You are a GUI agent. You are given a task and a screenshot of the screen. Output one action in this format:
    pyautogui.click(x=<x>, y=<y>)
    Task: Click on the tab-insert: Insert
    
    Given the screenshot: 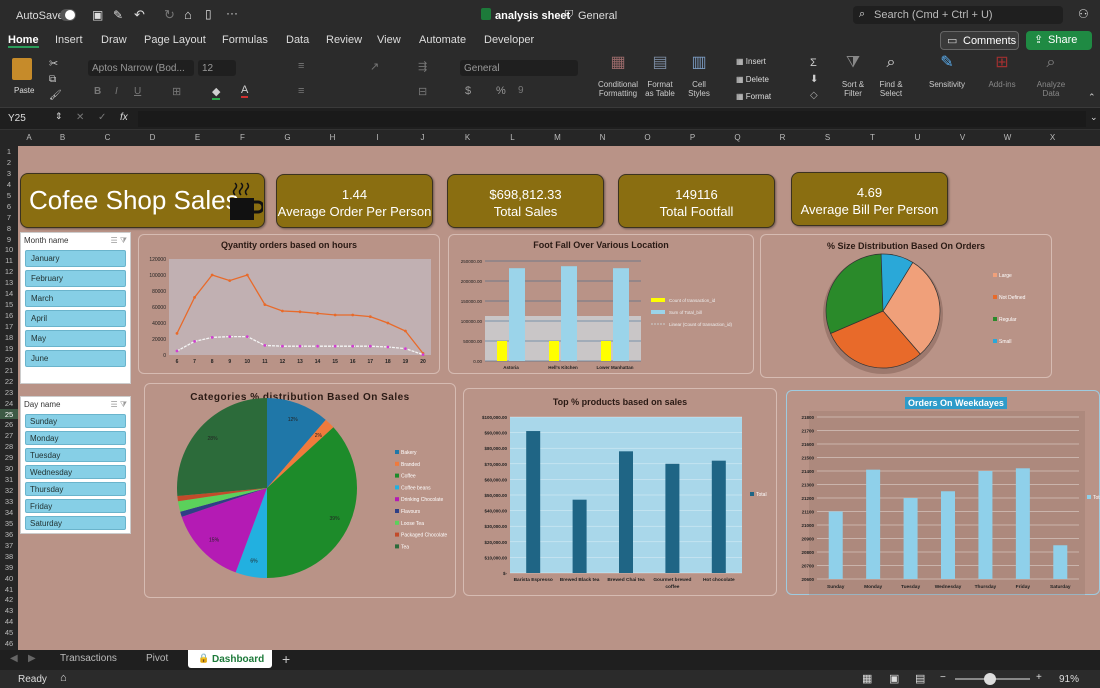 What is the action you would take?
    pyautogui.click(x=69, y=40)
    